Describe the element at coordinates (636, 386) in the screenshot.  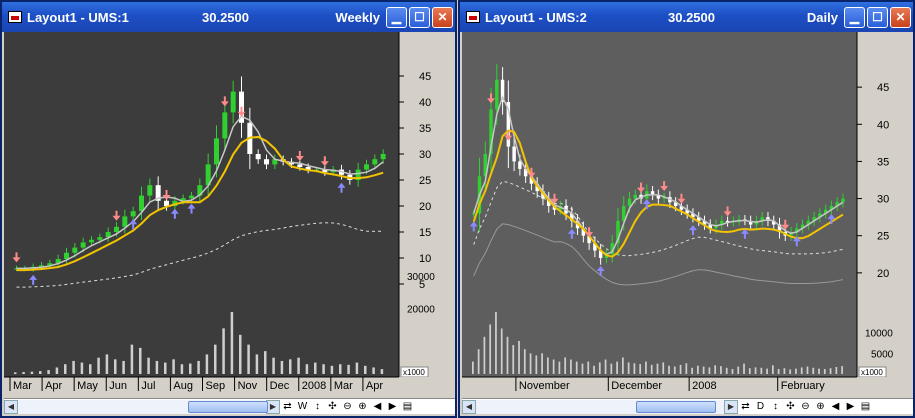
I see `x-tick-label: December` at that location.